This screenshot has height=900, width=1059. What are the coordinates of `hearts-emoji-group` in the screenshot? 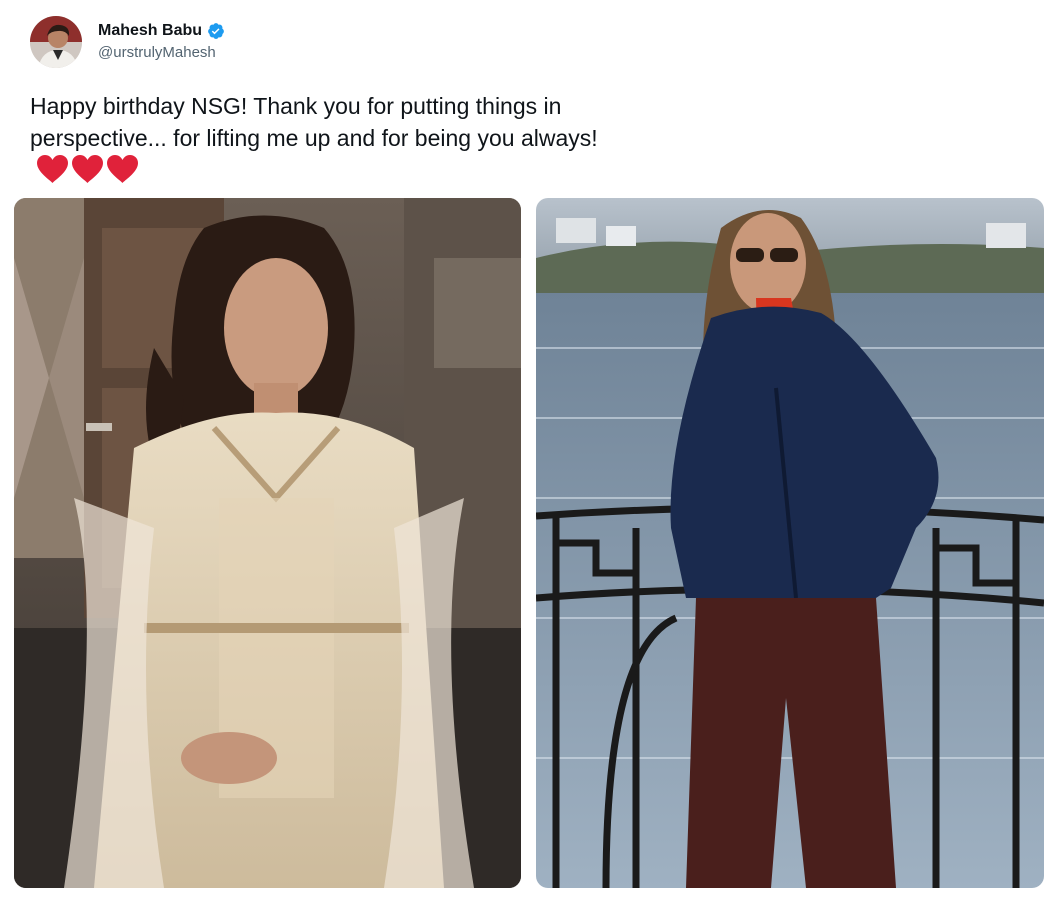 It's located at (87, 169).